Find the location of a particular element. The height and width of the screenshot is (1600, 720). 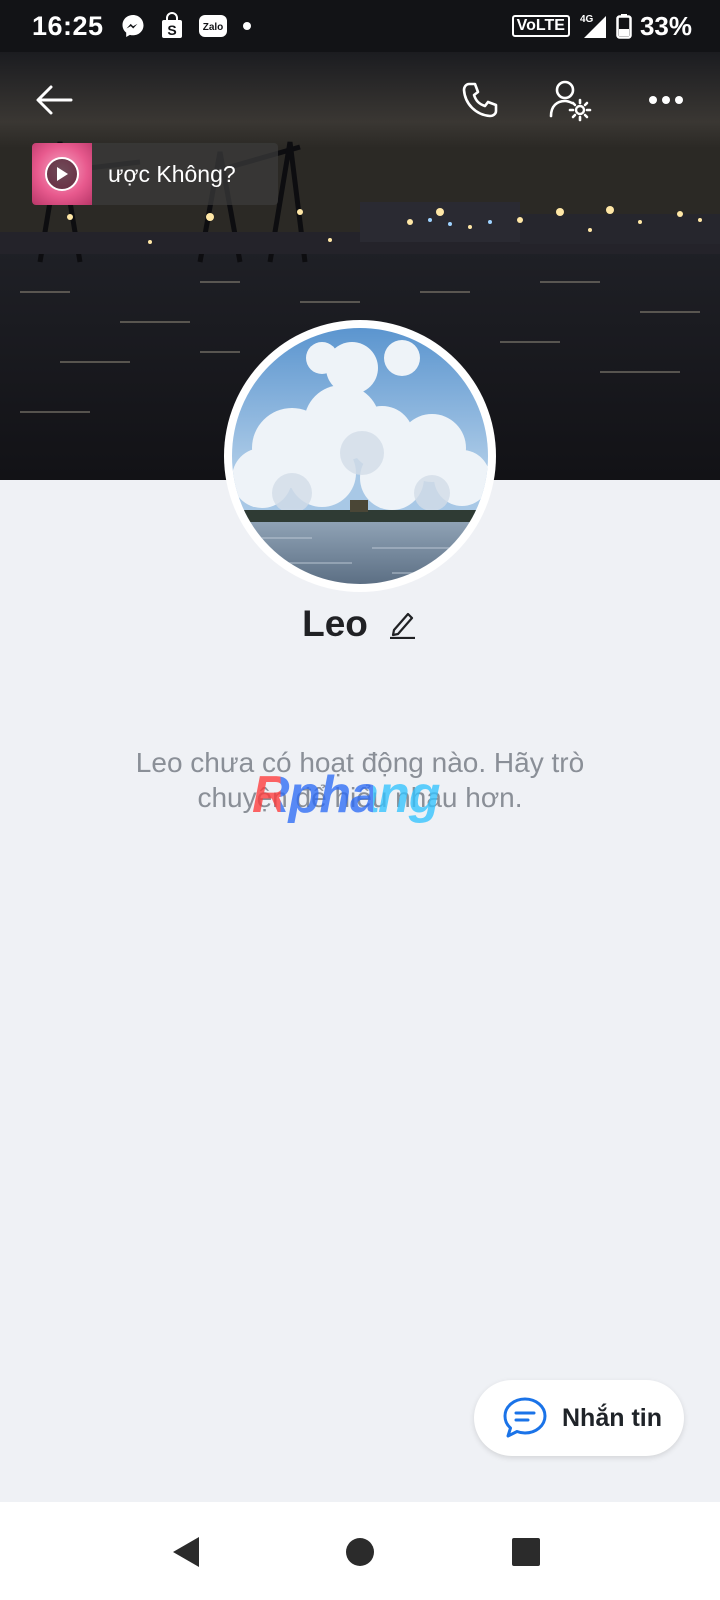

back-button is located at coordinates (54, 100).